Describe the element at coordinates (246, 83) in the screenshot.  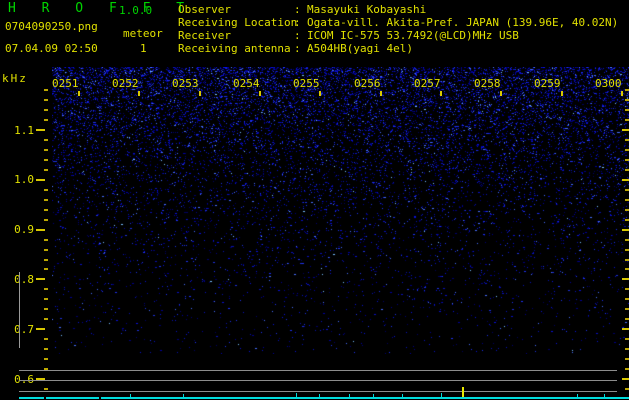
I see `time-label: 0254` at that location.